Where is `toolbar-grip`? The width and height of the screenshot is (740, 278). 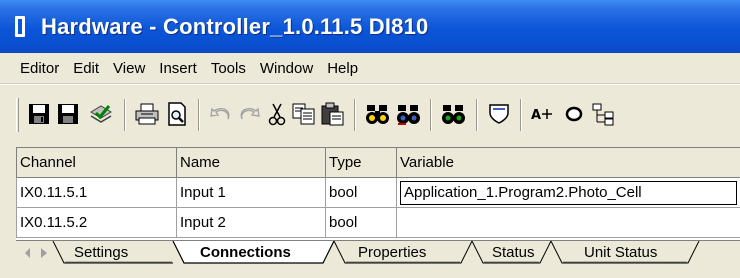
toolbar-grip is located at coordinates (17, 115).